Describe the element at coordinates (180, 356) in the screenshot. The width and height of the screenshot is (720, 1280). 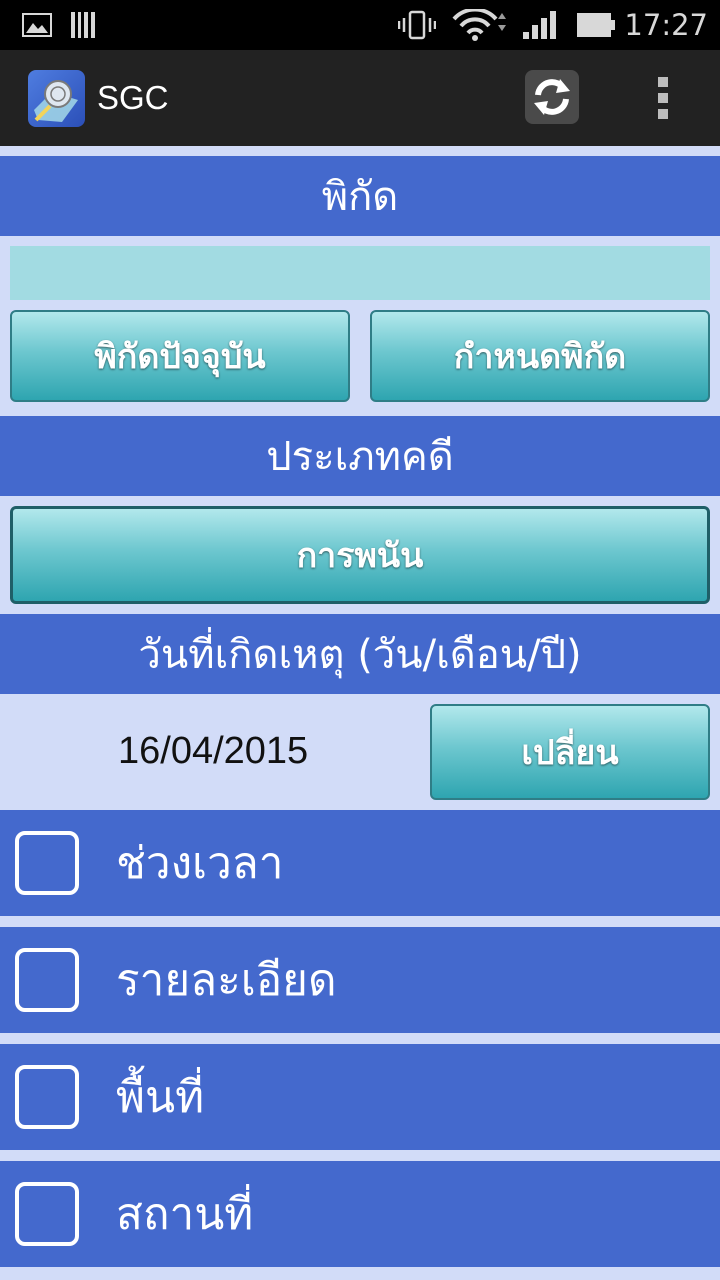
I see `current-location-button: พิกัดปัจจุบัน` at that location.